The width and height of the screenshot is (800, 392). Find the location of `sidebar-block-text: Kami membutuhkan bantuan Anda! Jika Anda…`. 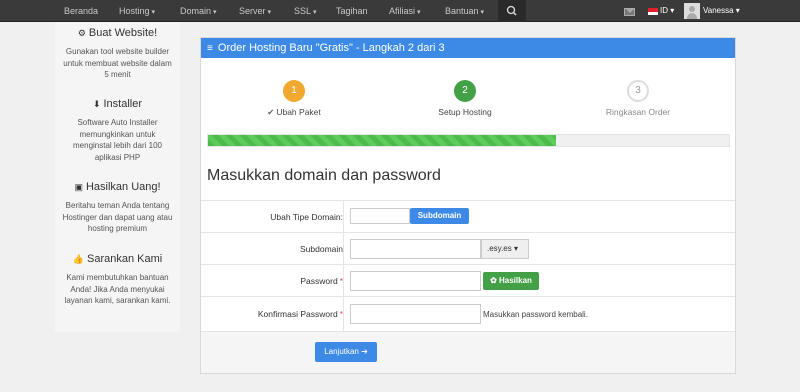

sidebar-block-text: Kami membutuhkan bantuan Anda! Jika Anda… is located at coordinates (117, 289).